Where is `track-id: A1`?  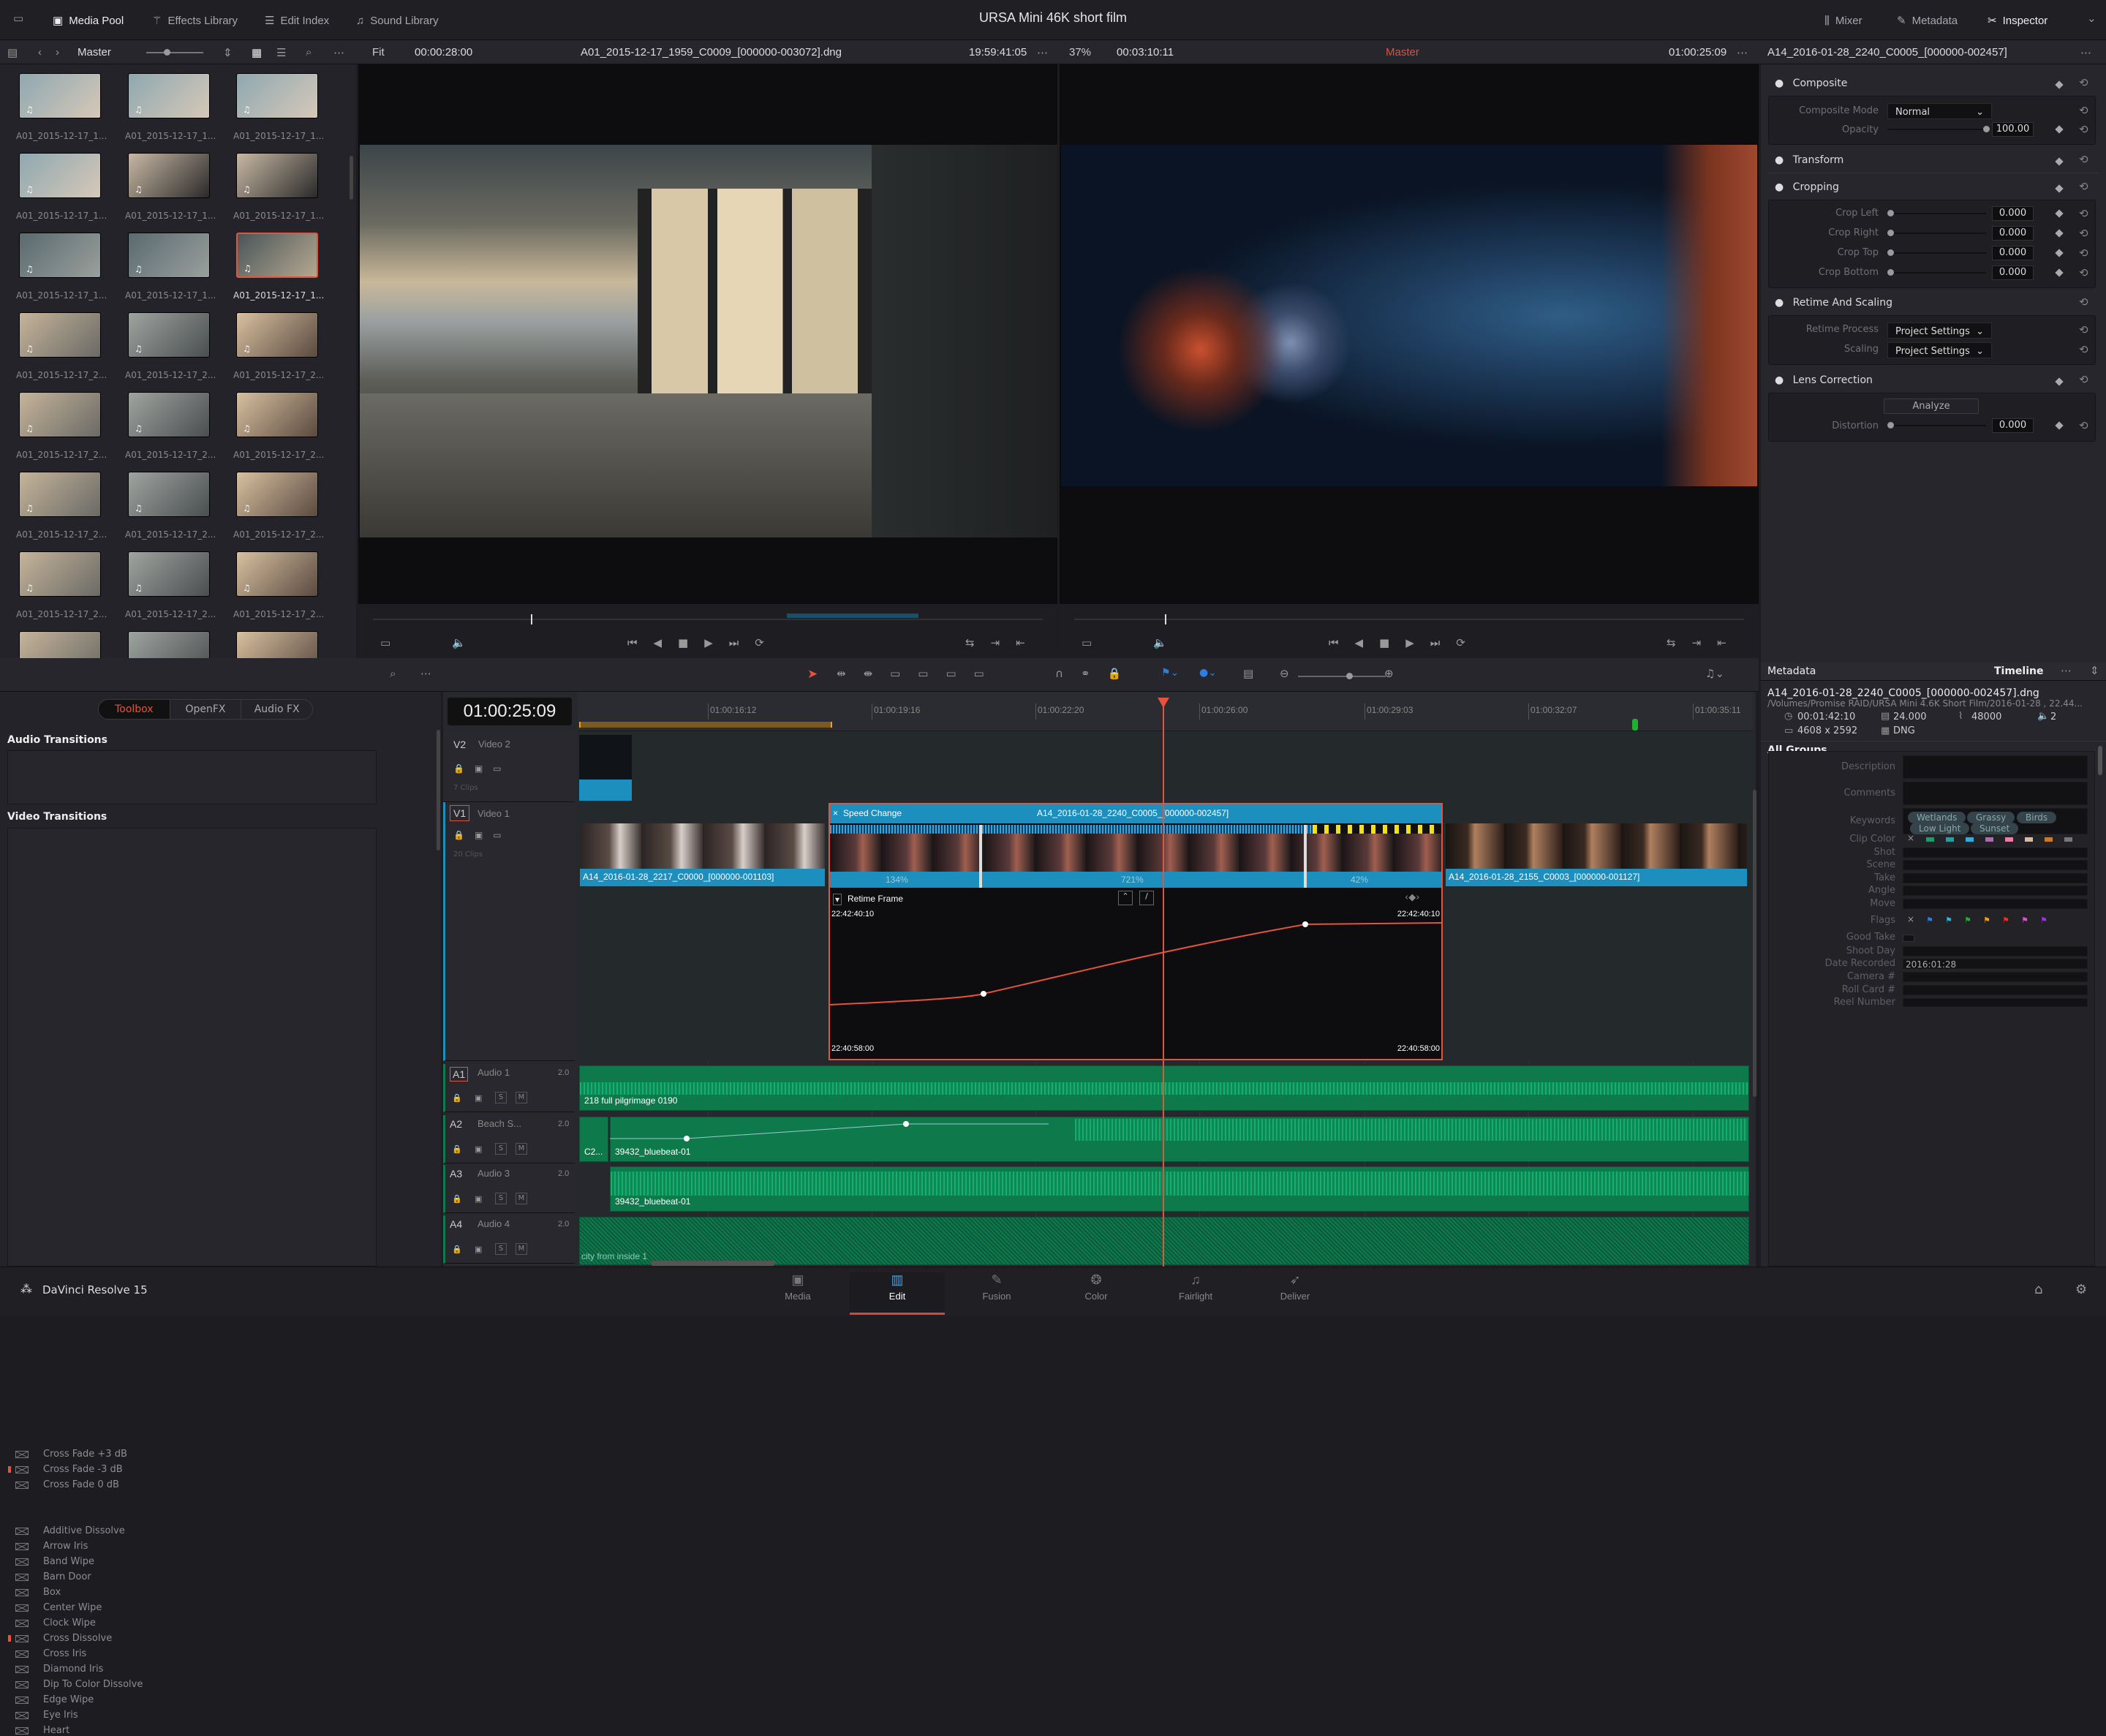 track-id: A1 is located at coordinates (459, 1074).